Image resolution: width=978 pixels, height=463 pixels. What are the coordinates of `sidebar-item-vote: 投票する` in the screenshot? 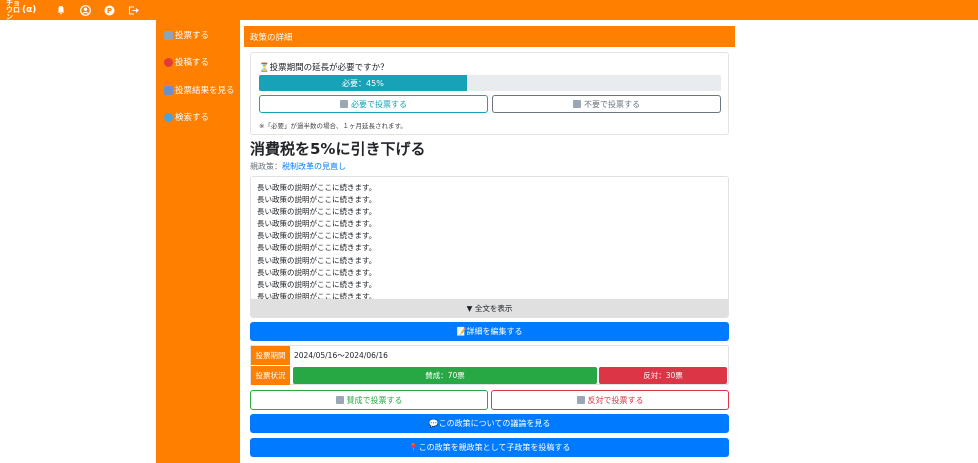 It's located at (186, 35).